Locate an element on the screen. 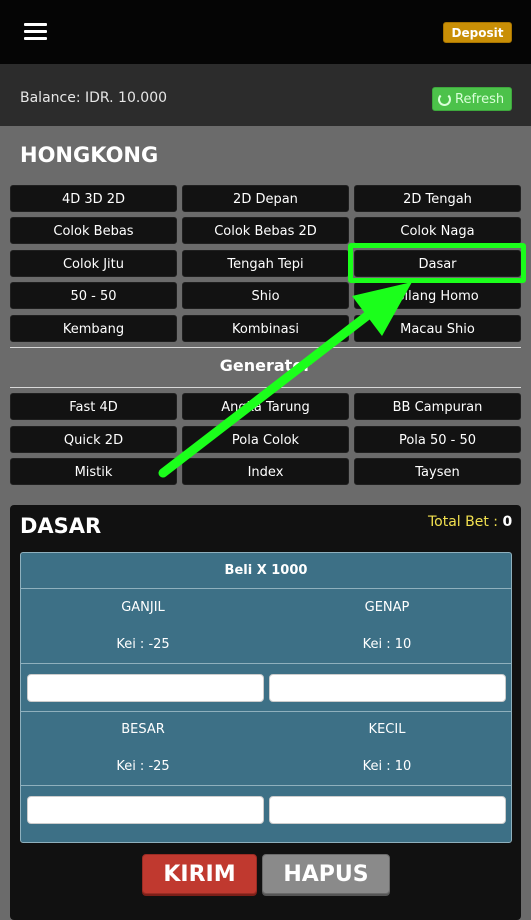  total-bet-value: 0 is located at coordinates (507, 522).